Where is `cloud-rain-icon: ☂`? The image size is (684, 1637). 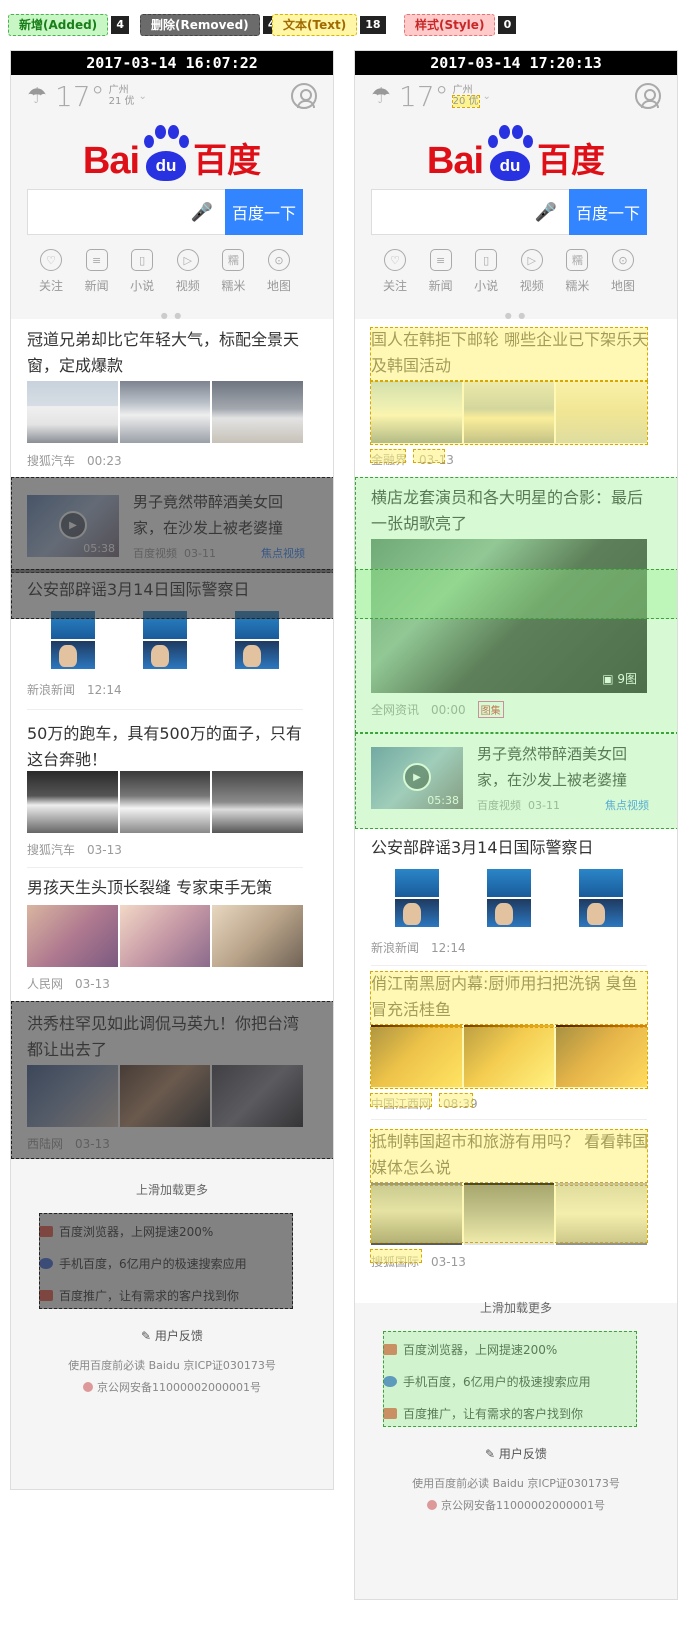
cloud-rain-icon: ☂ is located at coordinates (381, 96).